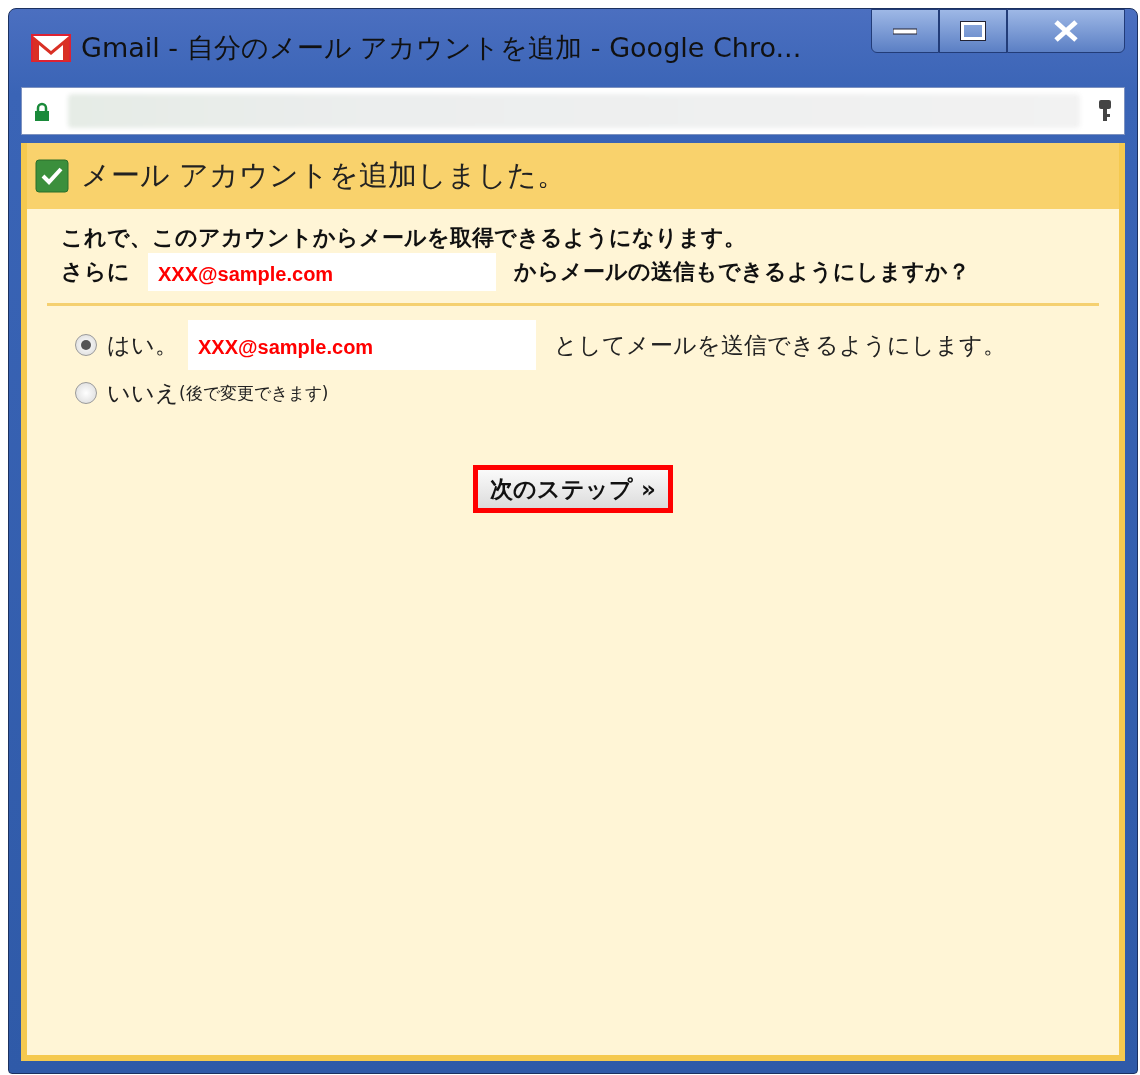  I want to click on close-icon, so click(1066, 31).